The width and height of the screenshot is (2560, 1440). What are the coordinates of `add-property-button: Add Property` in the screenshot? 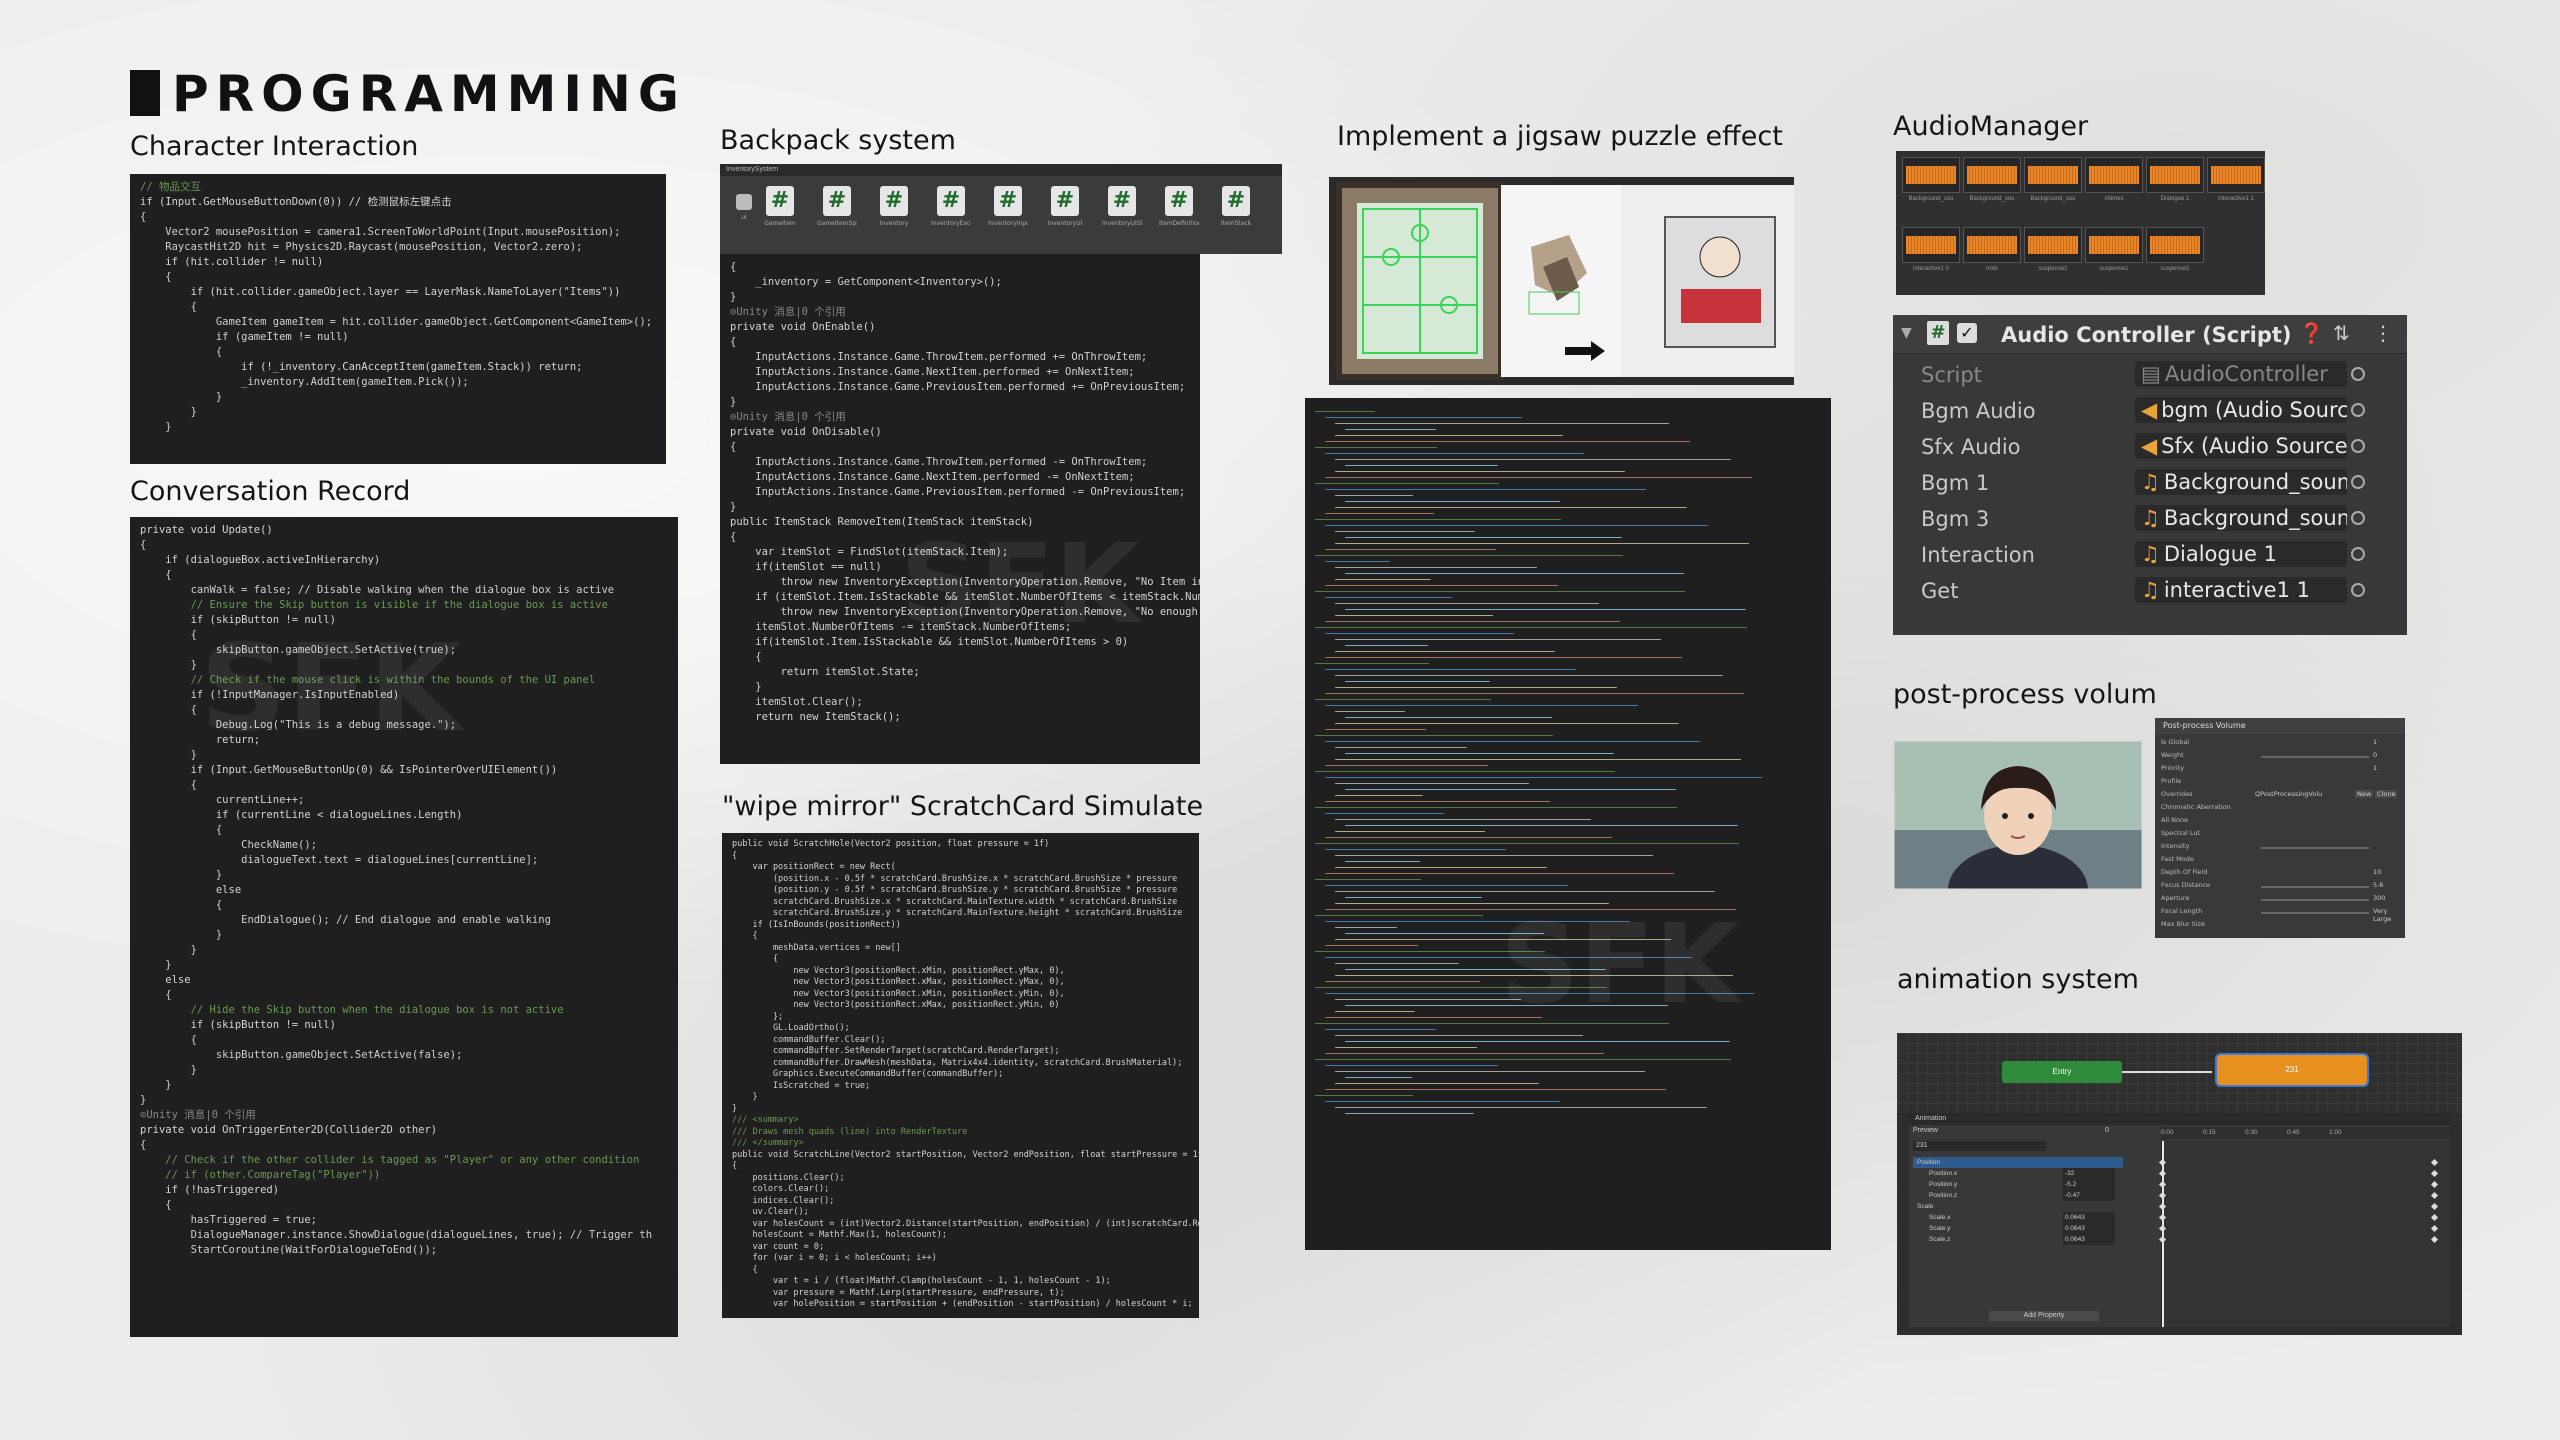 It's located at (2044, 1316).